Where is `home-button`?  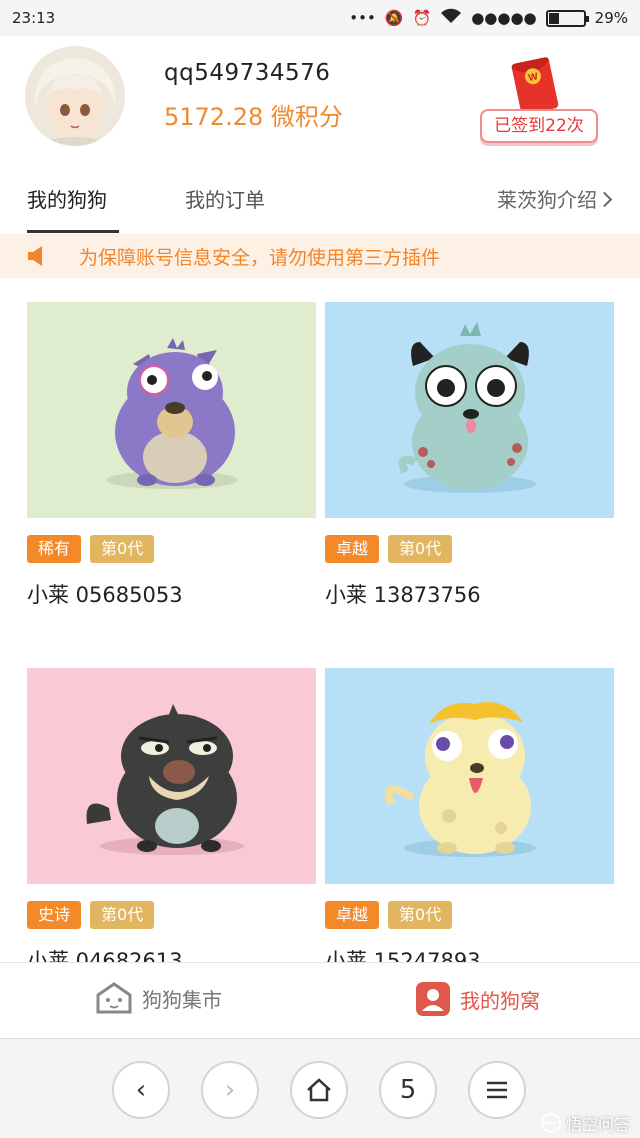
home-button is located at coordinates (319, 1090).